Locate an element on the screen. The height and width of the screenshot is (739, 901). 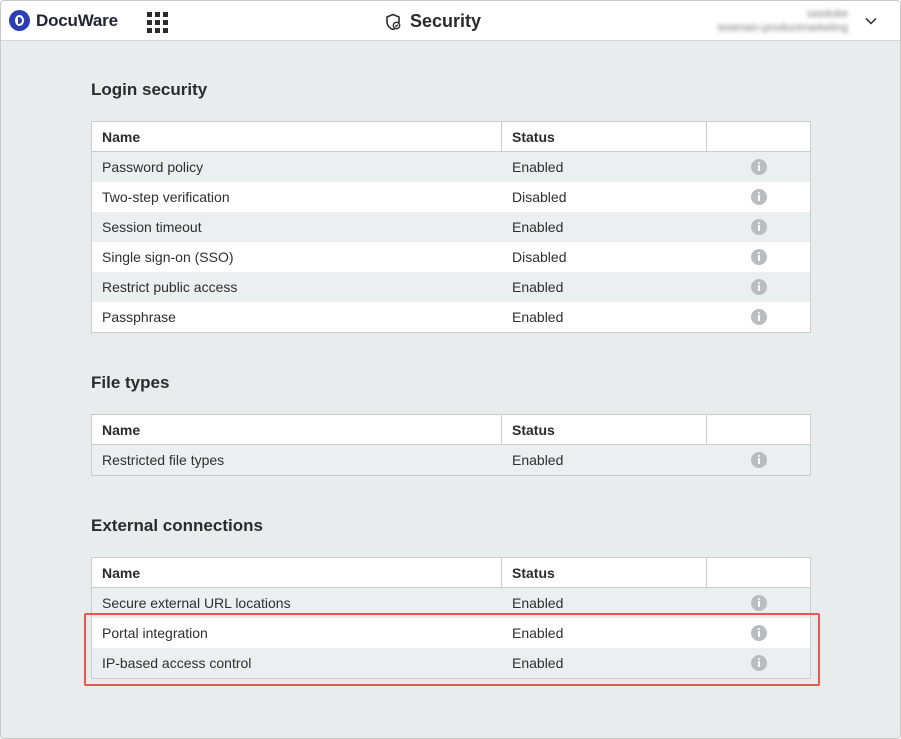
table-row: Secure external URL locations Enabled is located at coordinates (451, 603).